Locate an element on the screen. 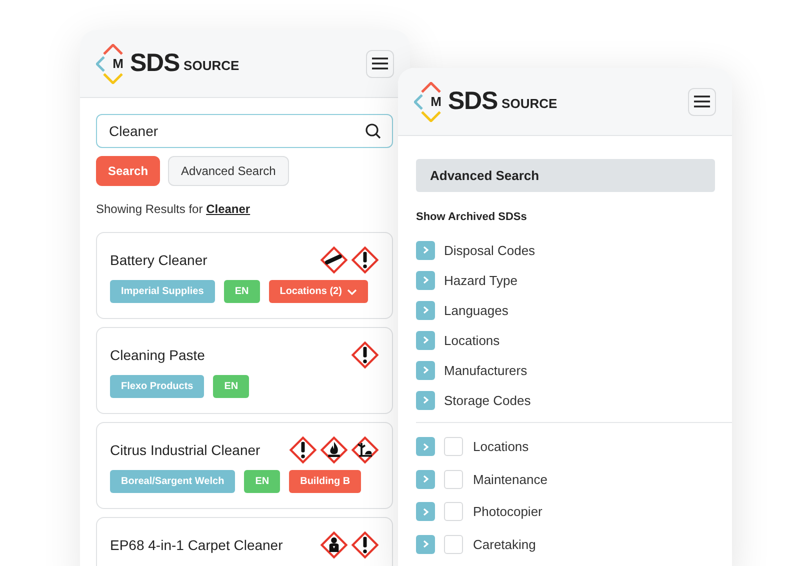 The width and height of the screenshot is (811, 566). tag: Building B is located at coordinates (325, 481).